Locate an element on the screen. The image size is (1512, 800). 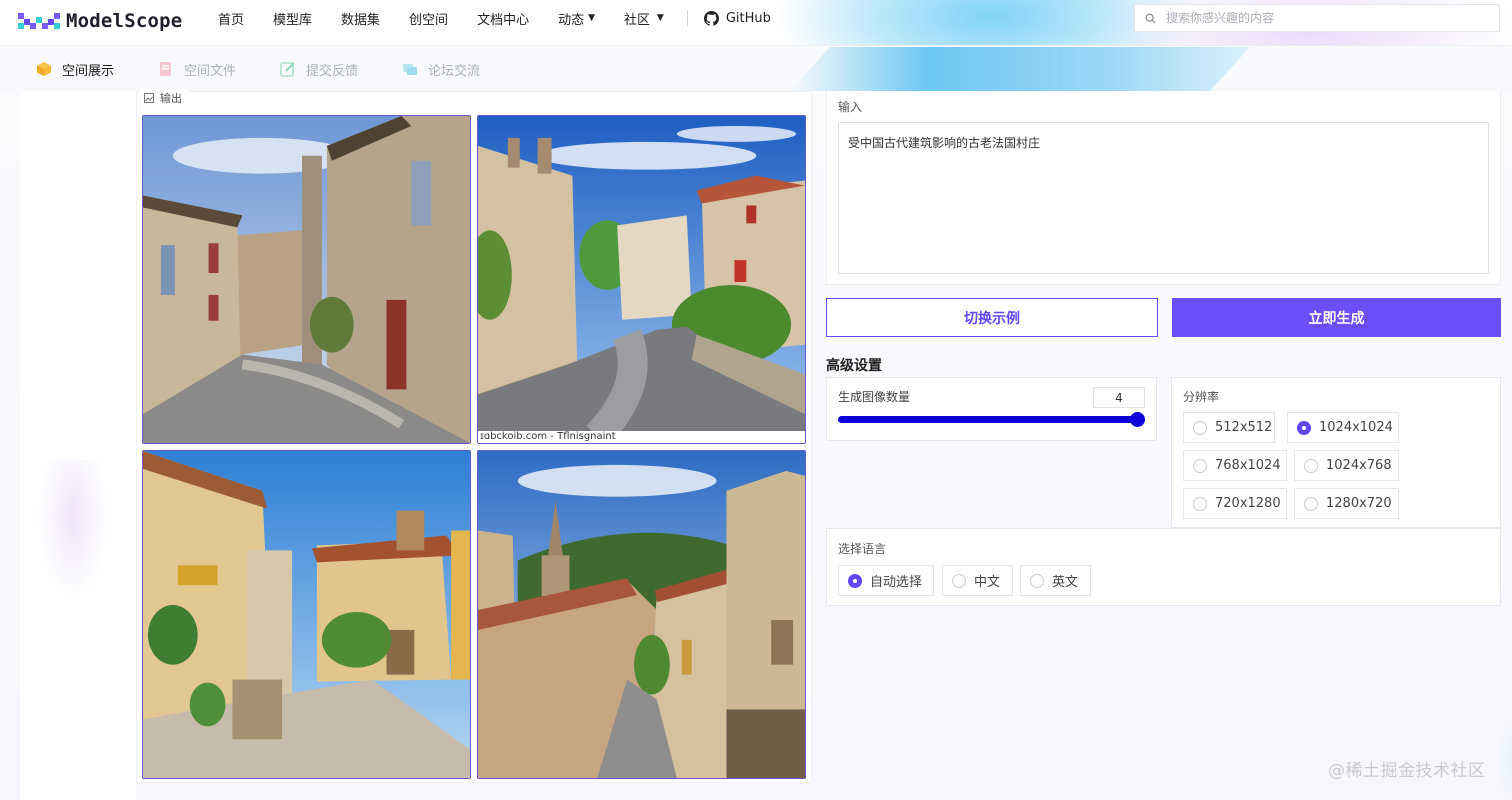
chat-icon is located at coordinates (410, 69).